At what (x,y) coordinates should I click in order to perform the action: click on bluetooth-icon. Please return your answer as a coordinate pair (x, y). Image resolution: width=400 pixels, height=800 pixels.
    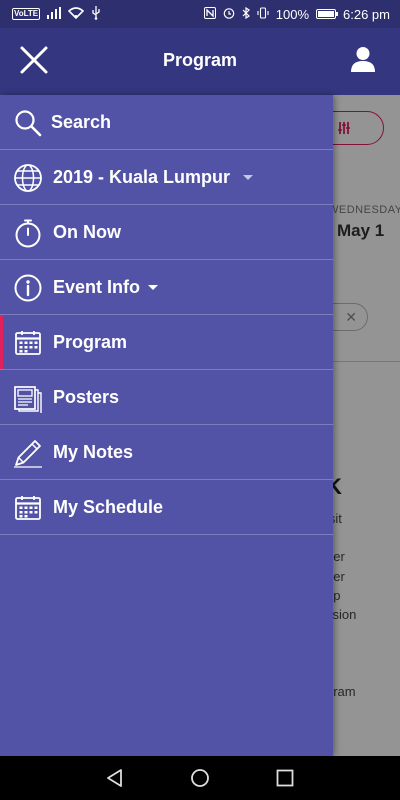
    Looking at the image, I should click on (246, 13).